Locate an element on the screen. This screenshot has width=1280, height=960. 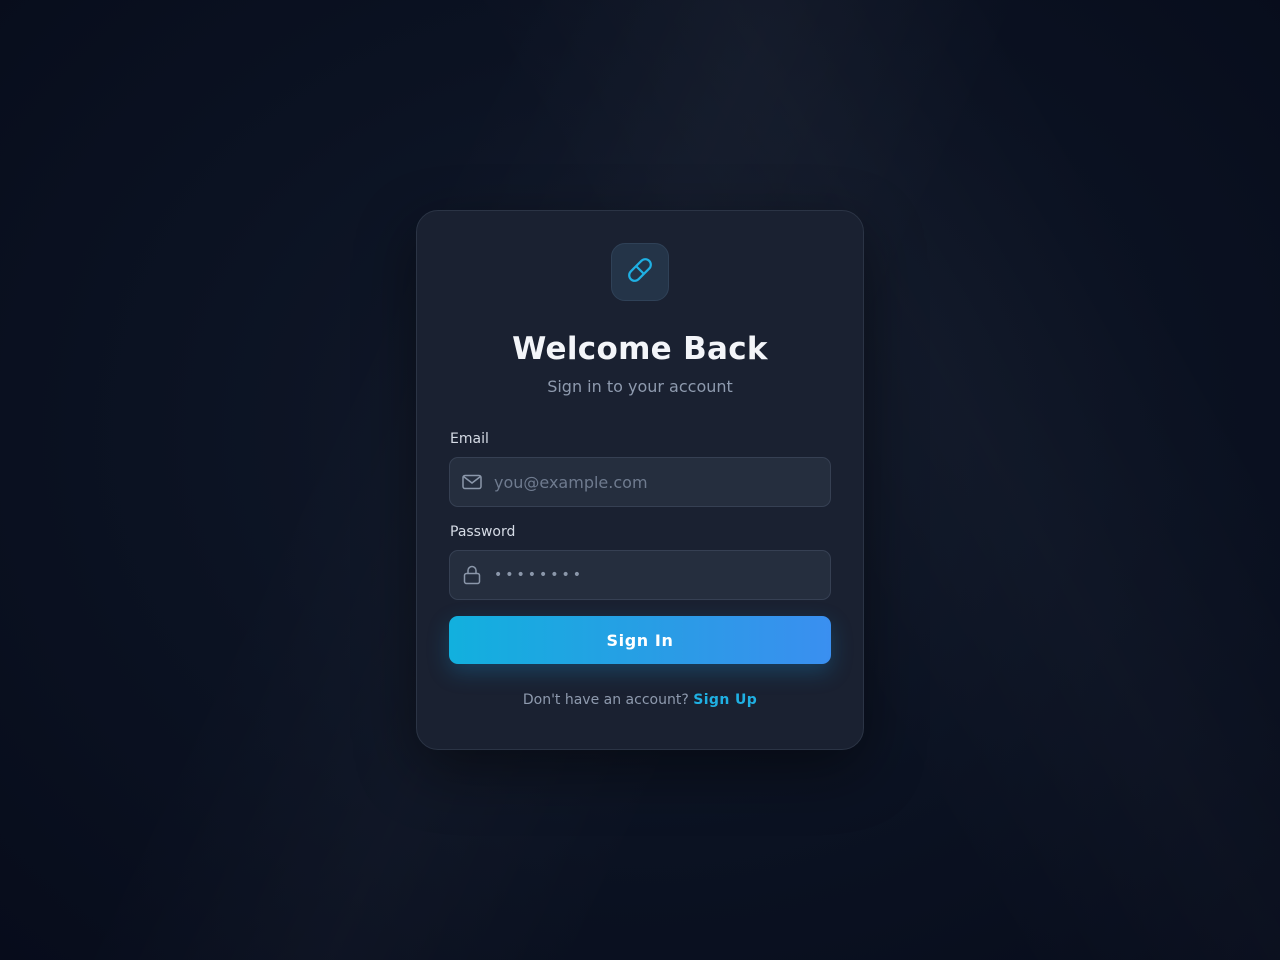
signup-prompt-text: Don't have an account? is located at coordinates (605, 700).